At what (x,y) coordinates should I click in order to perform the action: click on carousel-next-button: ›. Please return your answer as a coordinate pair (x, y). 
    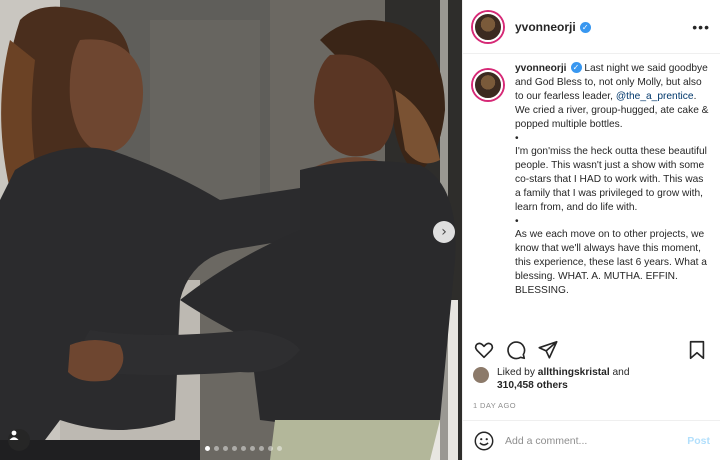
    Looking at the image, I should click on (444, 232).